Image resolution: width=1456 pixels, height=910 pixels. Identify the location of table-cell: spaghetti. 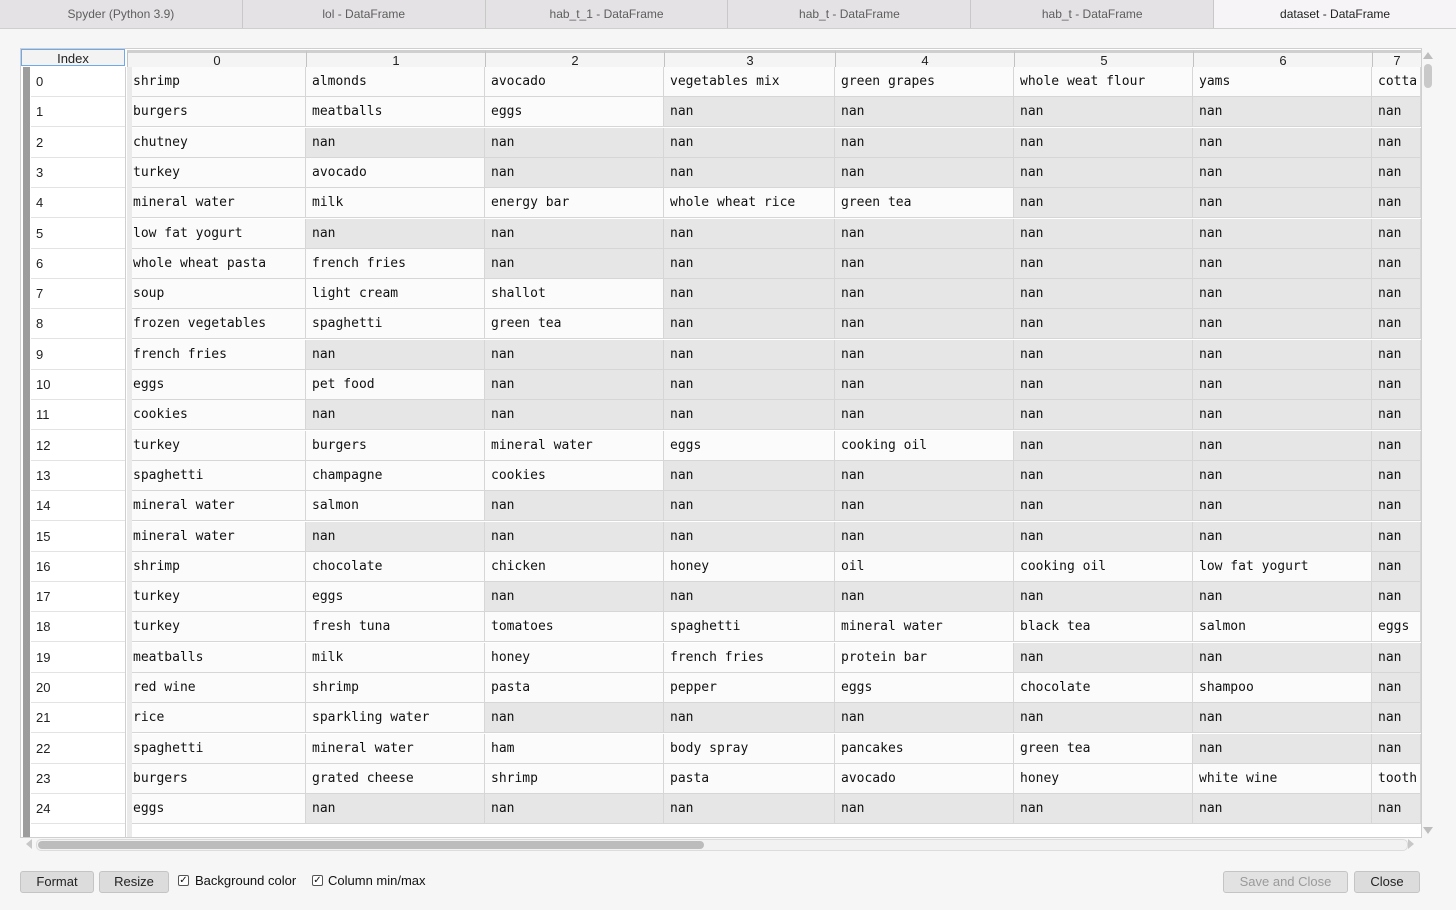
(749, 627).